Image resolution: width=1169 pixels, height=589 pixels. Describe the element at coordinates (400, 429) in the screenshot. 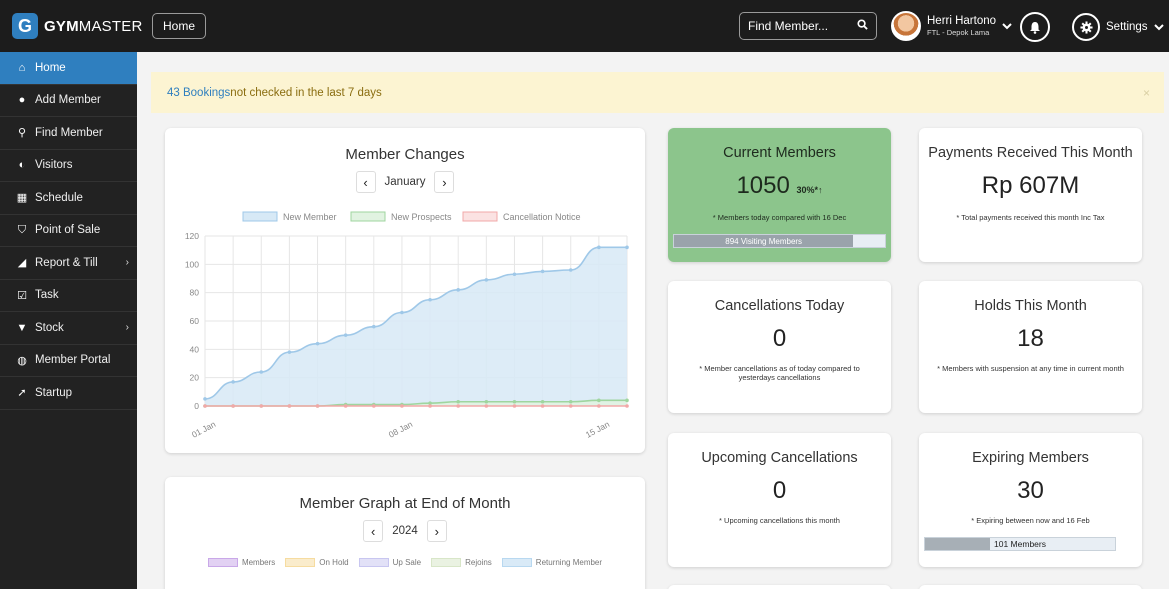

I see `x-tick-label: 08 Jan` at that location.